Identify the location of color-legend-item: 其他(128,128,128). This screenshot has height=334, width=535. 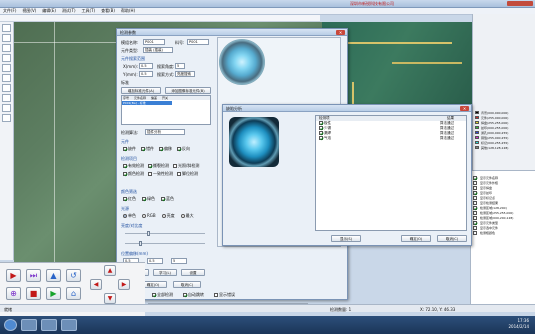
(504, 147).